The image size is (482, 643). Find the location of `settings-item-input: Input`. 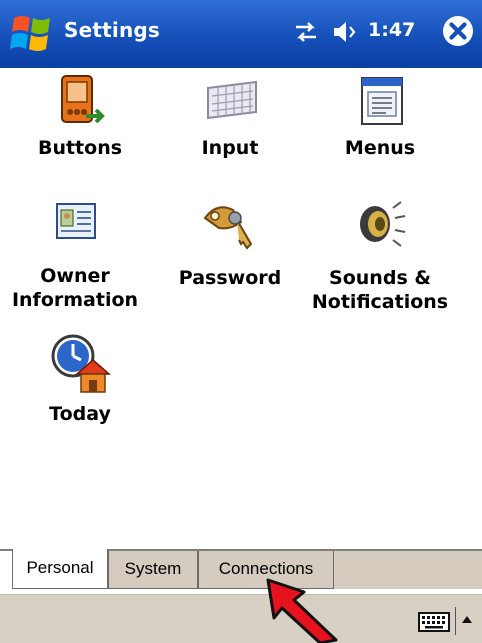

settings-item-input: Input is located at coordinates (230, 116).